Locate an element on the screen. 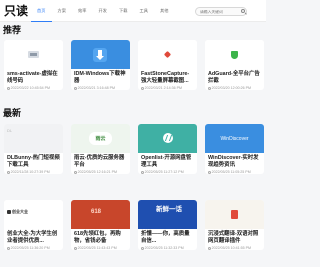  card-title: 雨云-优质的云服务器平台 is located at coordinates (100, 160).